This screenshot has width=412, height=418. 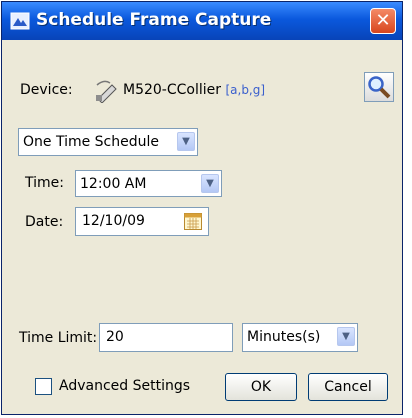 What do you see at coordinates (113, 184) in the screenshot?
I see `time-value: 12:00 AM` at bounding box center [113, 184].